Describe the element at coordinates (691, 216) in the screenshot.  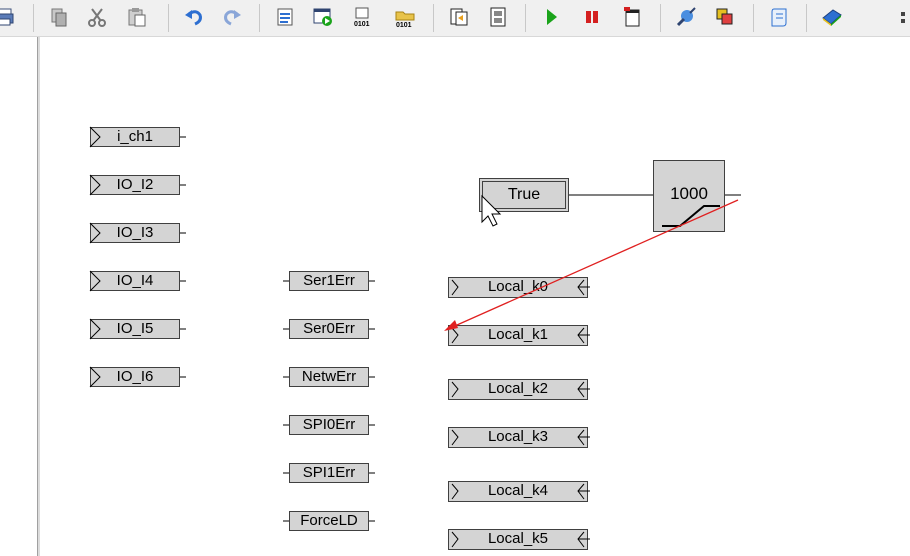
I see `ramp-icon` at that location.